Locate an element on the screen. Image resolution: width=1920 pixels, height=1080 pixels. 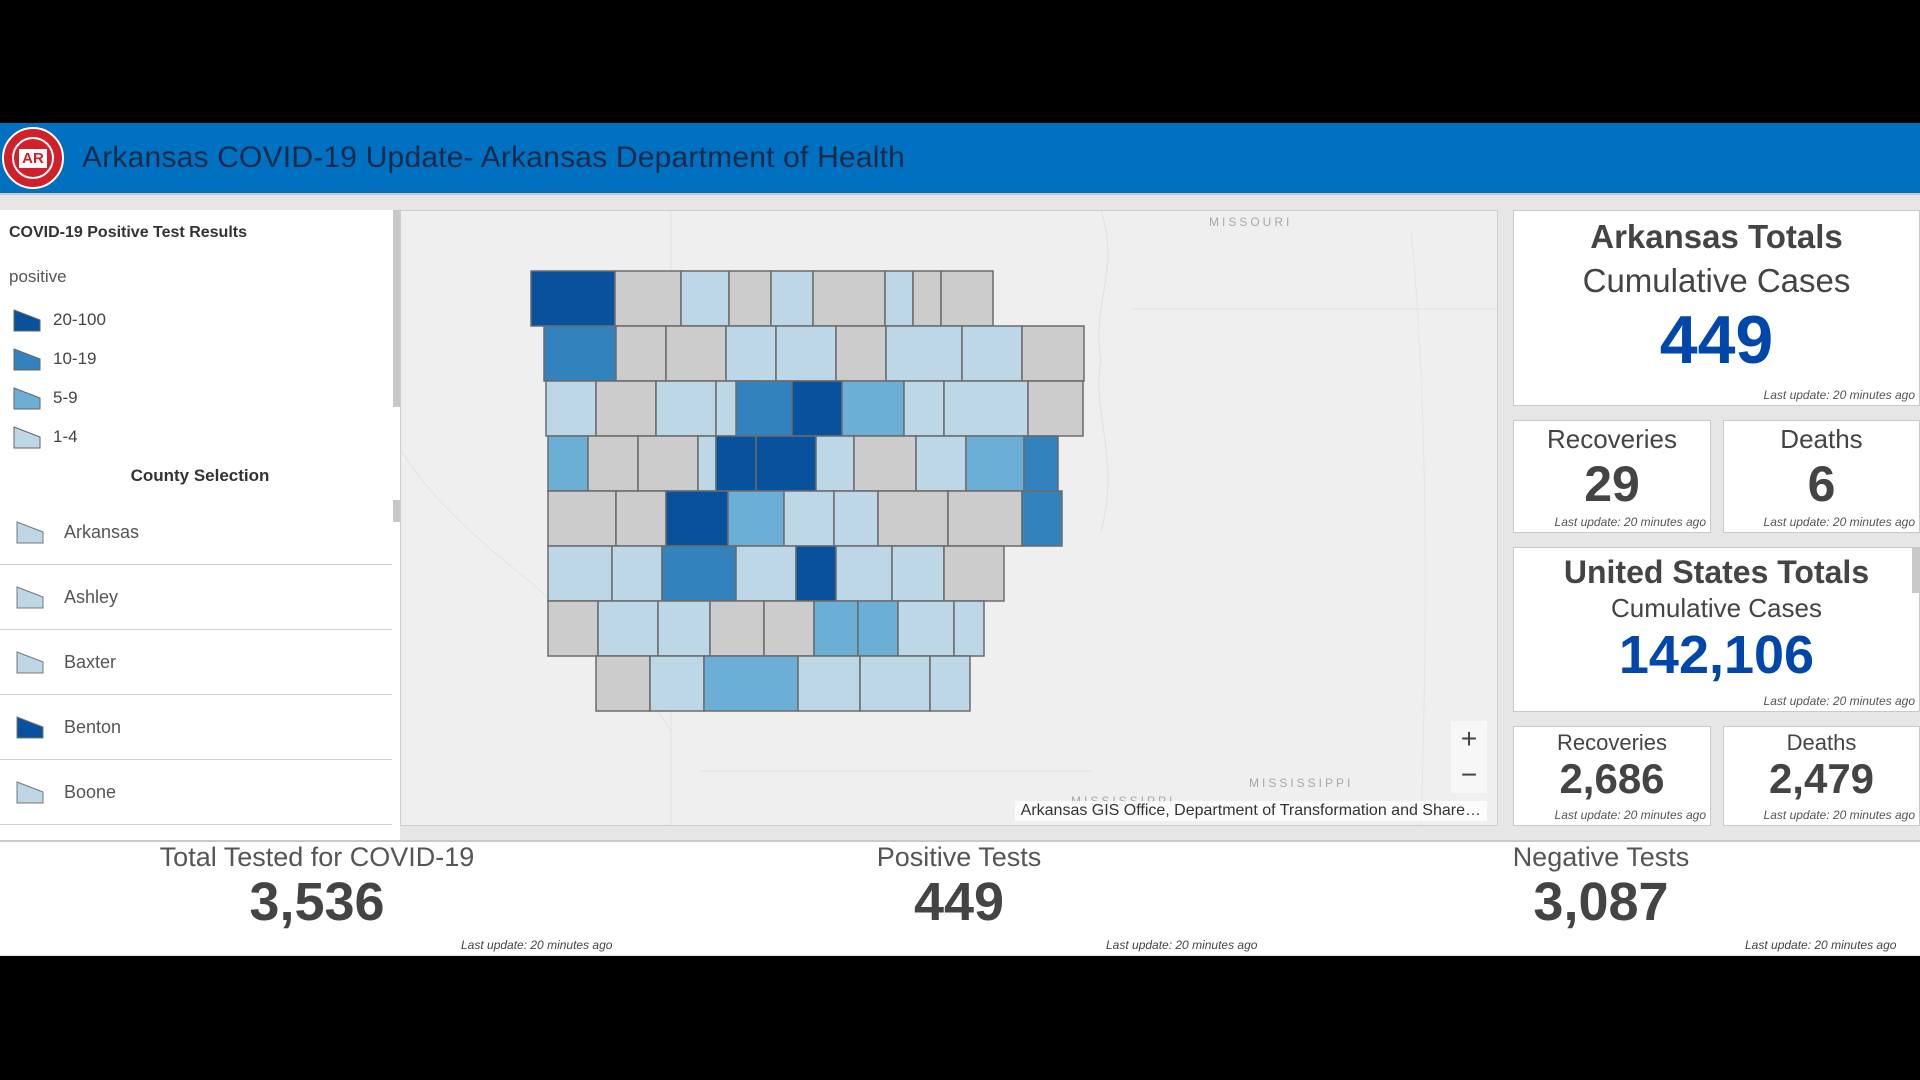
us-recoveries-value: 2,686 is located at coordinates (1612, 778).